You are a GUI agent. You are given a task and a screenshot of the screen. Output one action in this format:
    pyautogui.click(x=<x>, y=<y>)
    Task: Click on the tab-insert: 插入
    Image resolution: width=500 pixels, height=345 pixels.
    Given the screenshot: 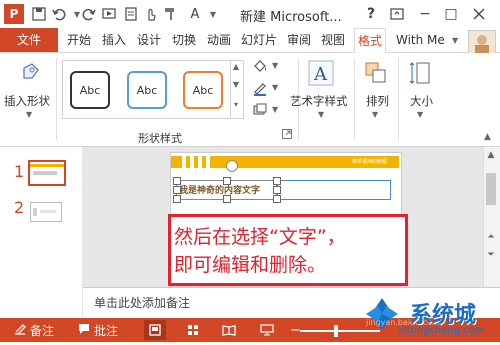 What is the action you would take?
    pyautogui.click(x=114, y=40)
    